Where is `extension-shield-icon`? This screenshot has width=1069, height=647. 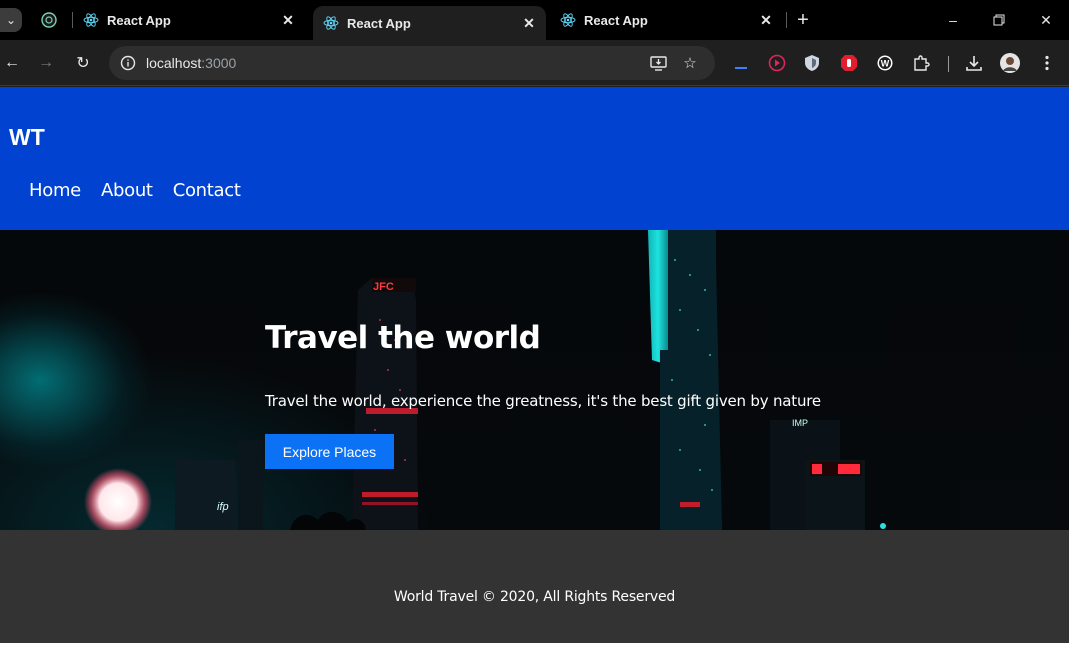 extension-shield-icon is located at coordinates (812, 63).